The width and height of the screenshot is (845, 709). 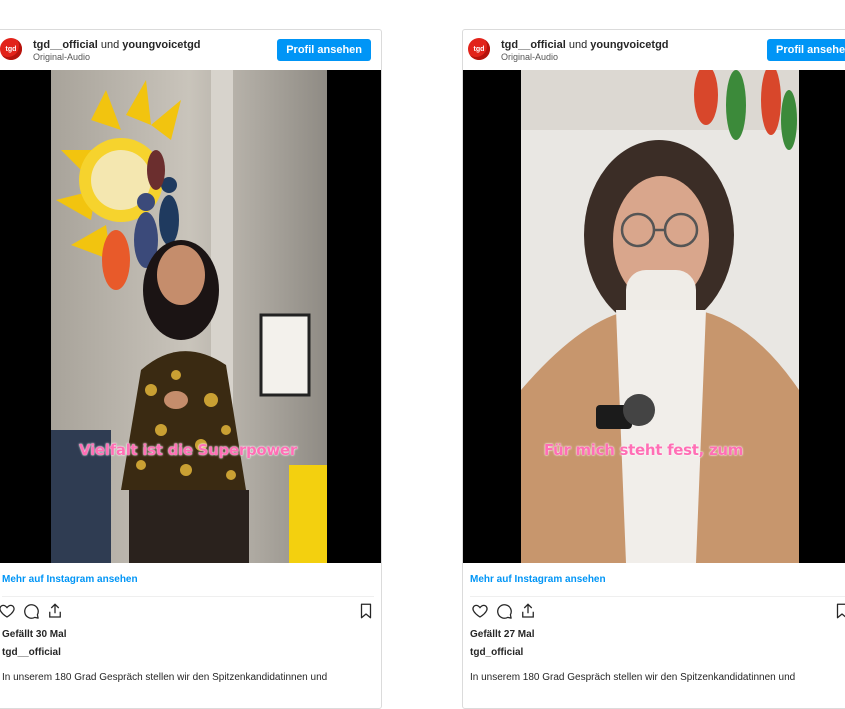 I want to click on video-caption: Vielfalt ist die Superpower, so click(x=188, y=450).